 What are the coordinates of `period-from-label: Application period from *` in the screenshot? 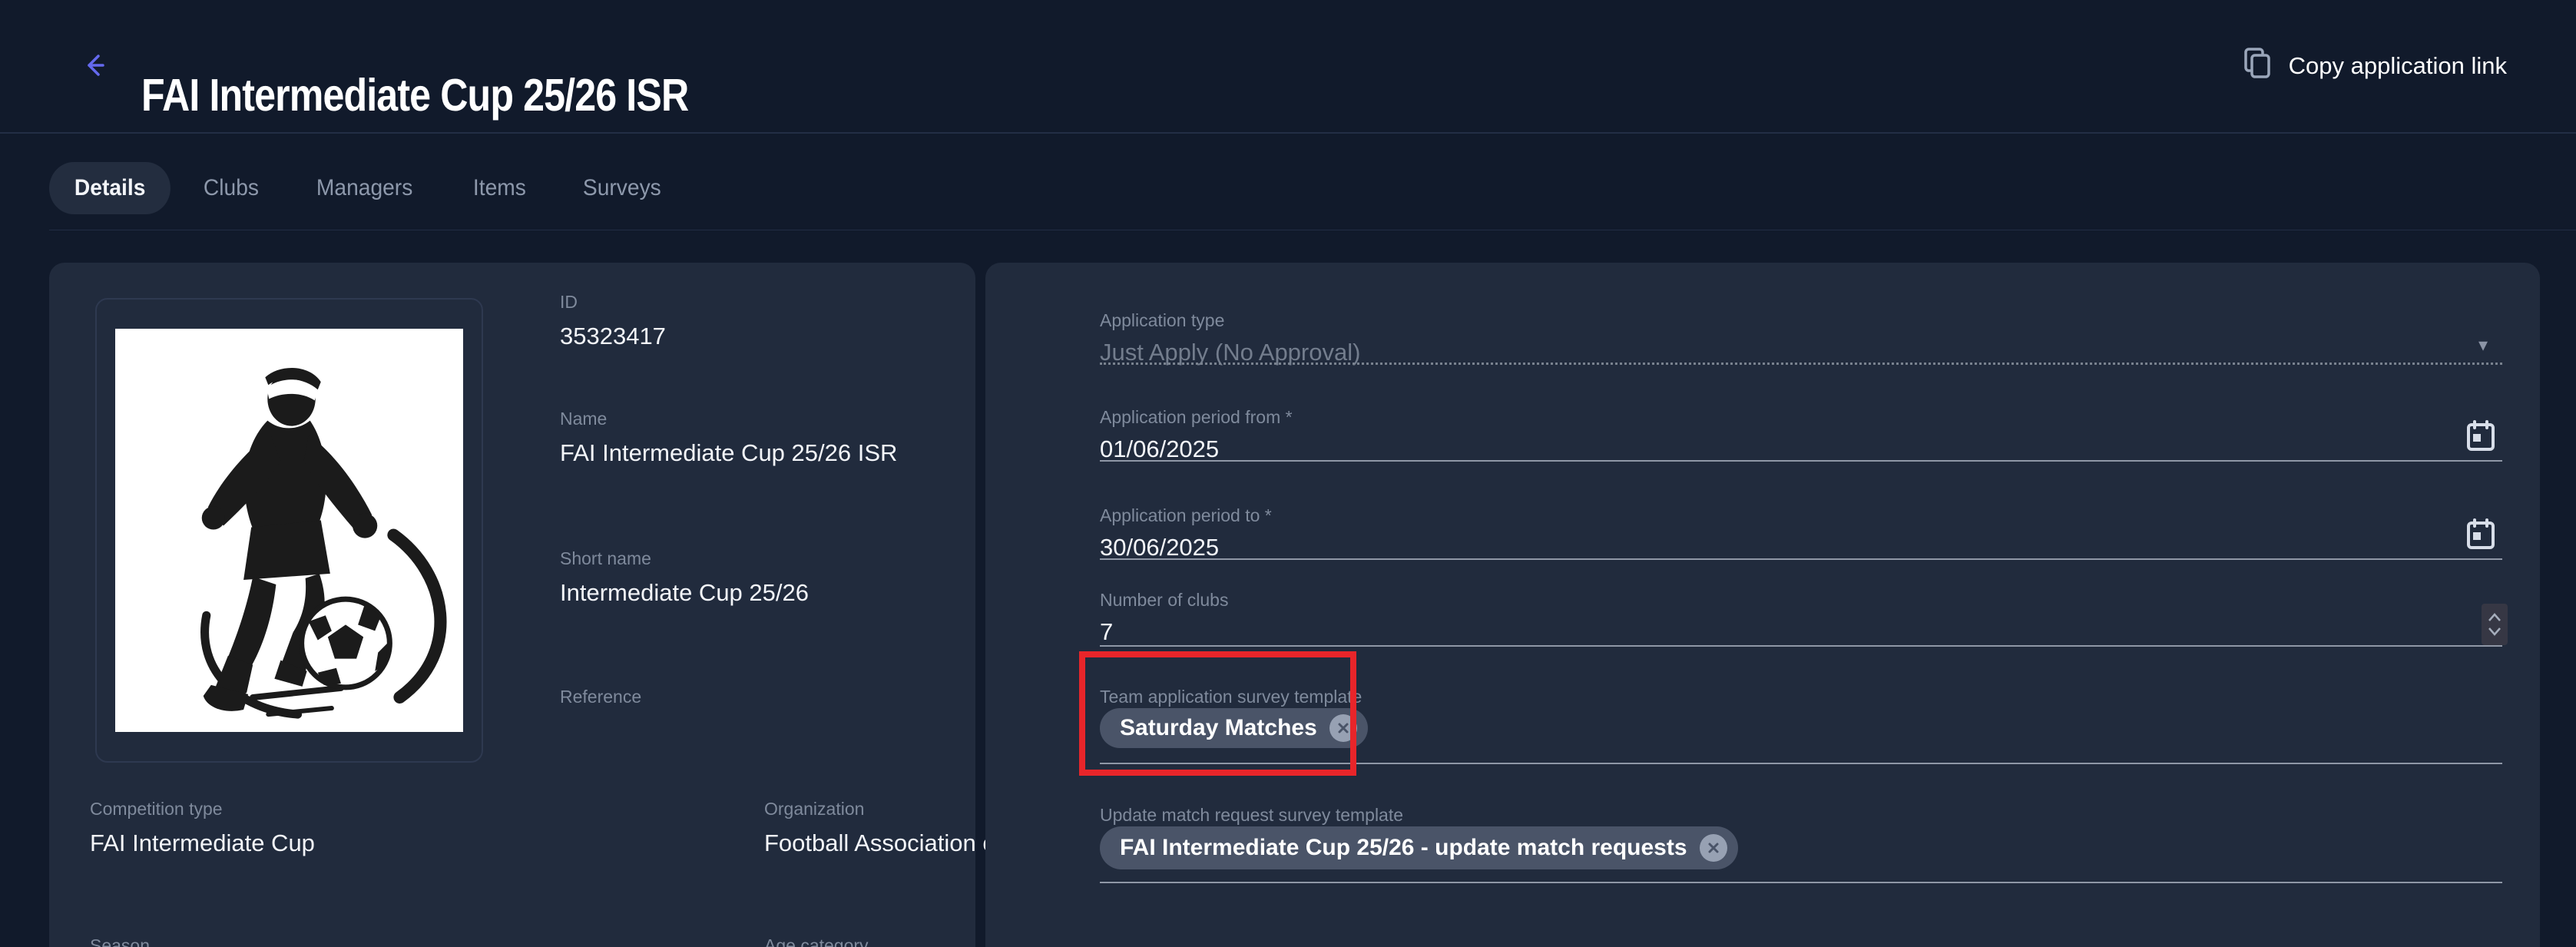 It's located at (1196, 417).